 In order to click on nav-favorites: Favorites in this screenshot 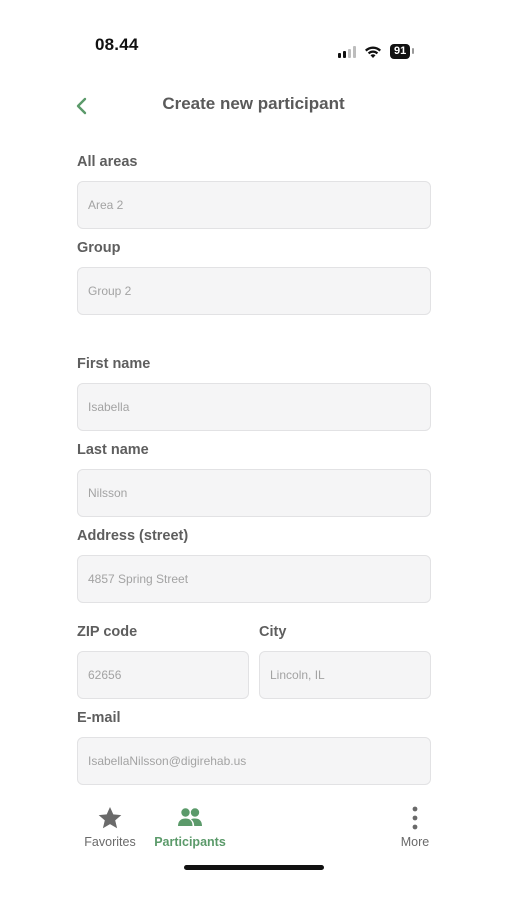, I will do `click(110, 827)`.